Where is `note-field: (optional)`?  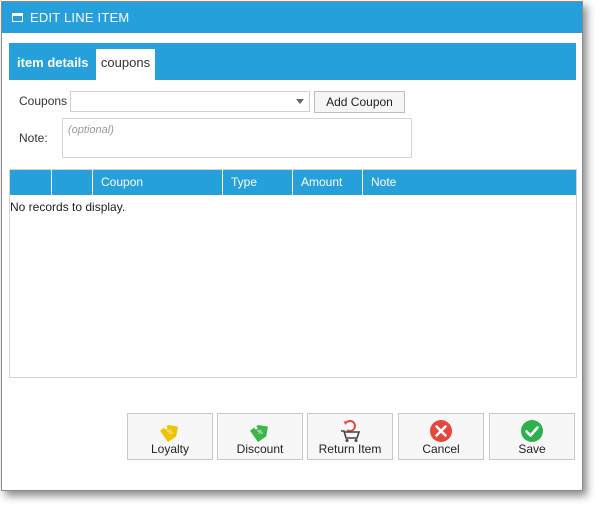 note-field: (optional) is located at coordinates (237, 138).